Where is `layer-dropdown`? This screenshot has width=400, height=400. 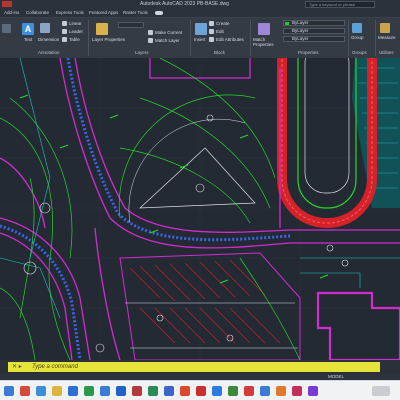 layer-dropdown is located at coordinates (131, 25).